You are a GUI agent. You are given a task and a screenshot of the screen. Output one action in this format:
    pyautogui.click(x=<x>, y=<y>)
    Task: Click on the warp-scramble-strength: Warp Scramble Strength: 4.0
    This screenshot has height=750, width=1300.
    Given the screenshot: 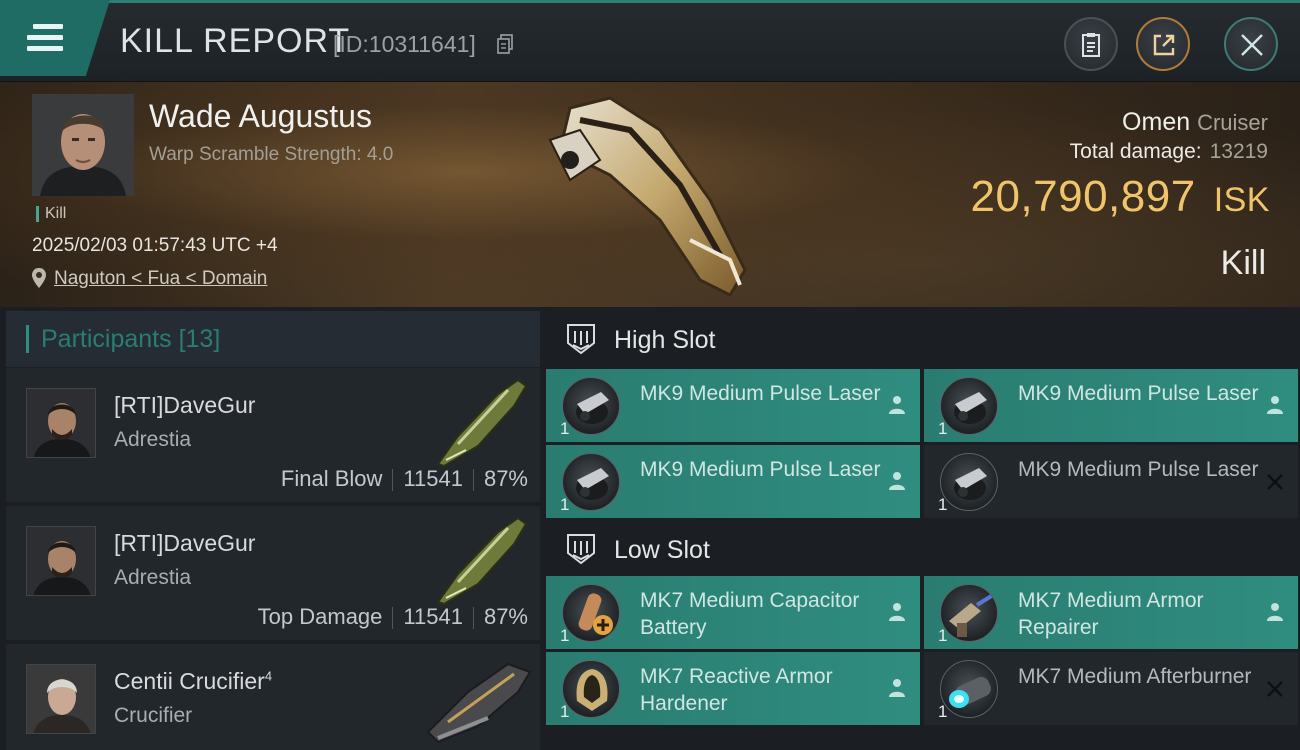 What is the action you would take?
    pyautogui.click(x=271, y=154)
    